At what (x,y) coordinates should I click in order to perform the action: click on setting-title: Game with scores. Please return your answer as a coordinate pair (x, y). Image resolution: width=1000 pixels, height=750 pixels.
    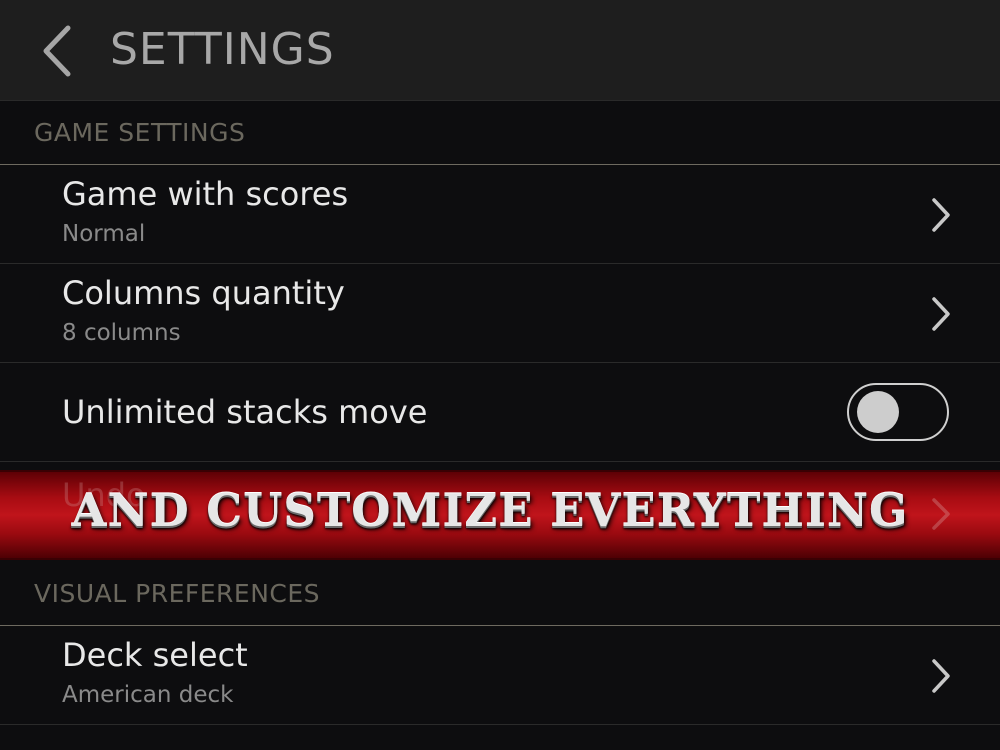
    Looking at the image, I should click on (205, 194).